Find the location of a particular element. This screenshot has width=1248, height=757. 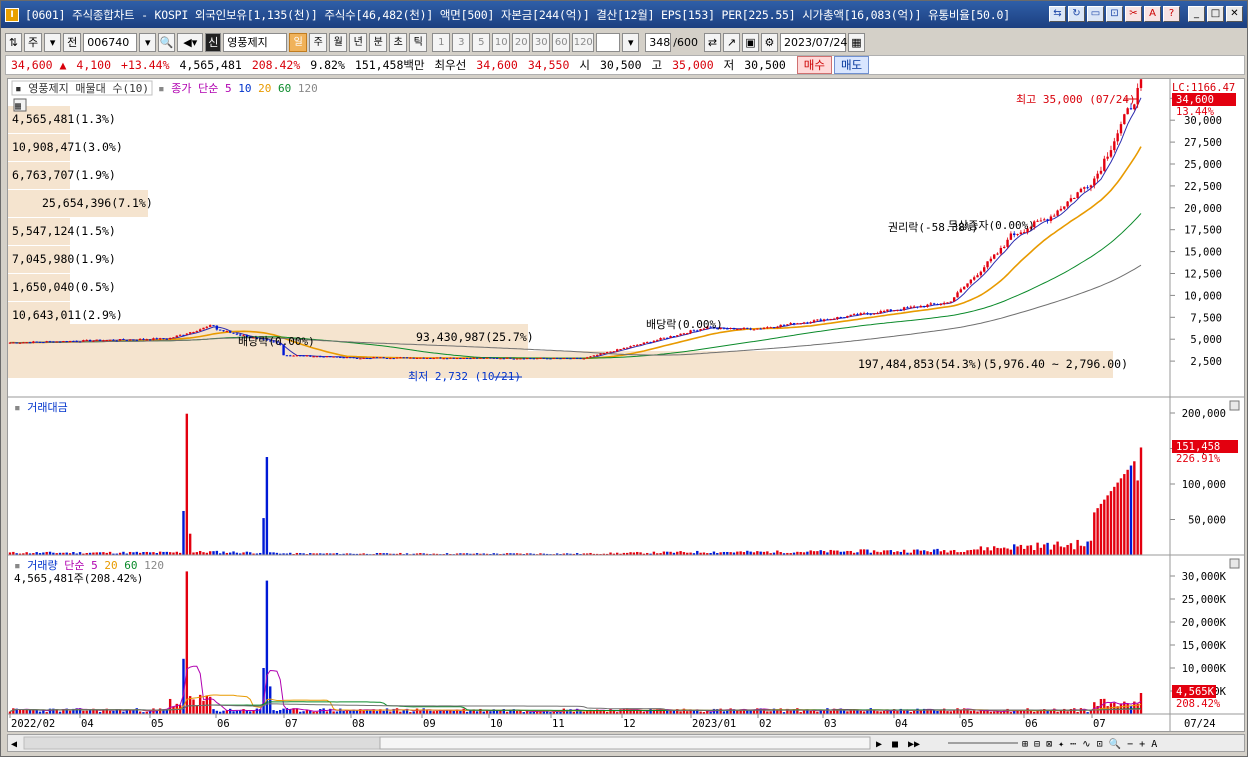

prev-button: 전 is located at coordinates (72, 42).